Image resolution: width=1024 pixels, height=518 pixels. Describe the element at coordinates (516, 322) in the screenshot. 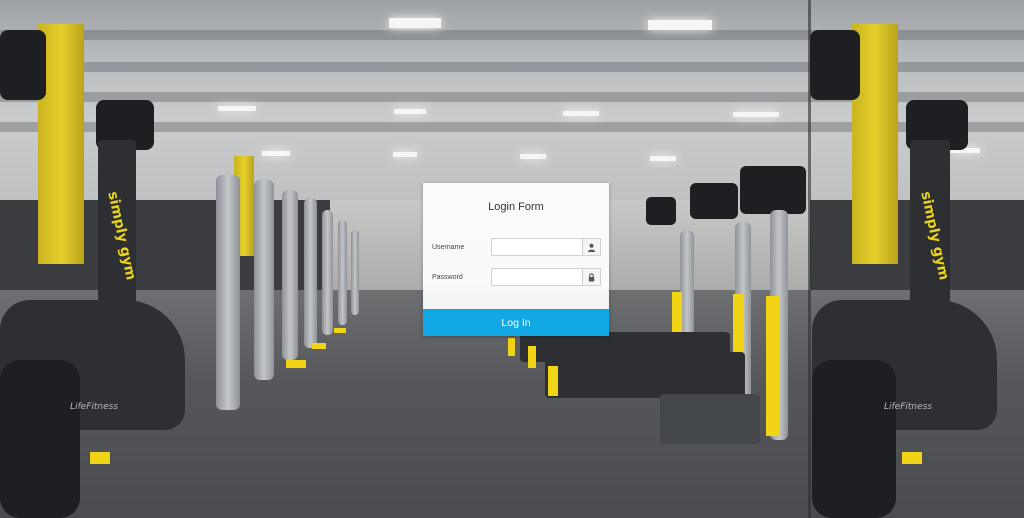

I see `login-button: Log In` at that location.